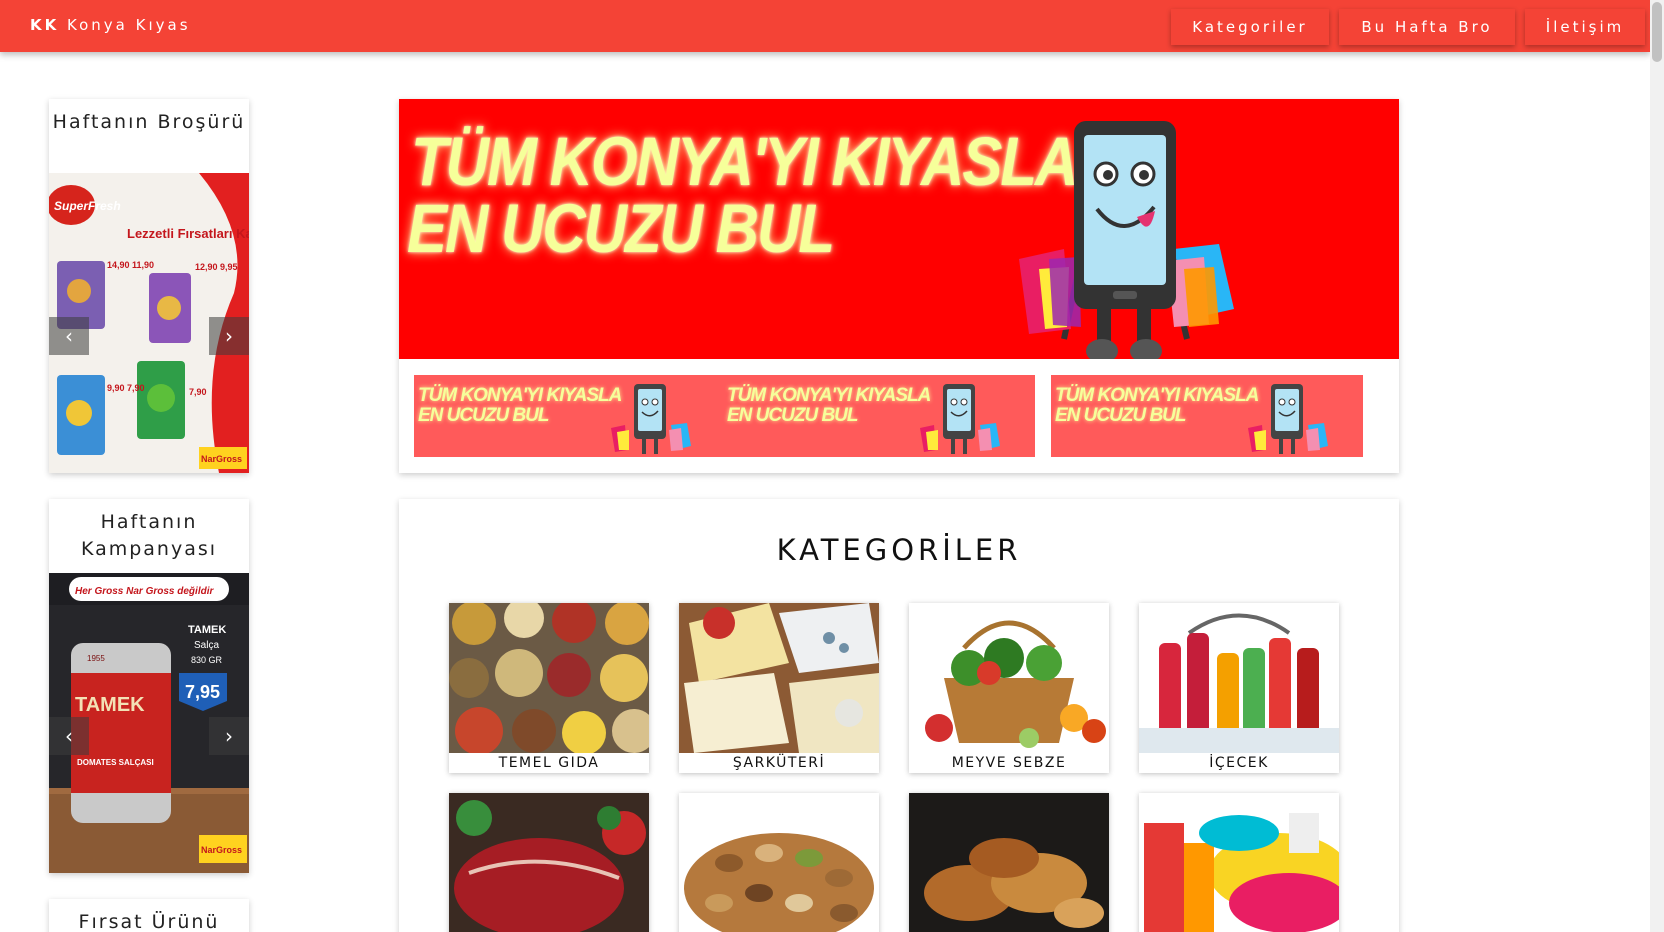 Image resolution: width=1664 pixels, height=932 pixels. What do you see at coordinates (149, 535) in the screenshot?
I see `campaign-title: Haftanın Kampanyası` at bounding box center [149, 535].